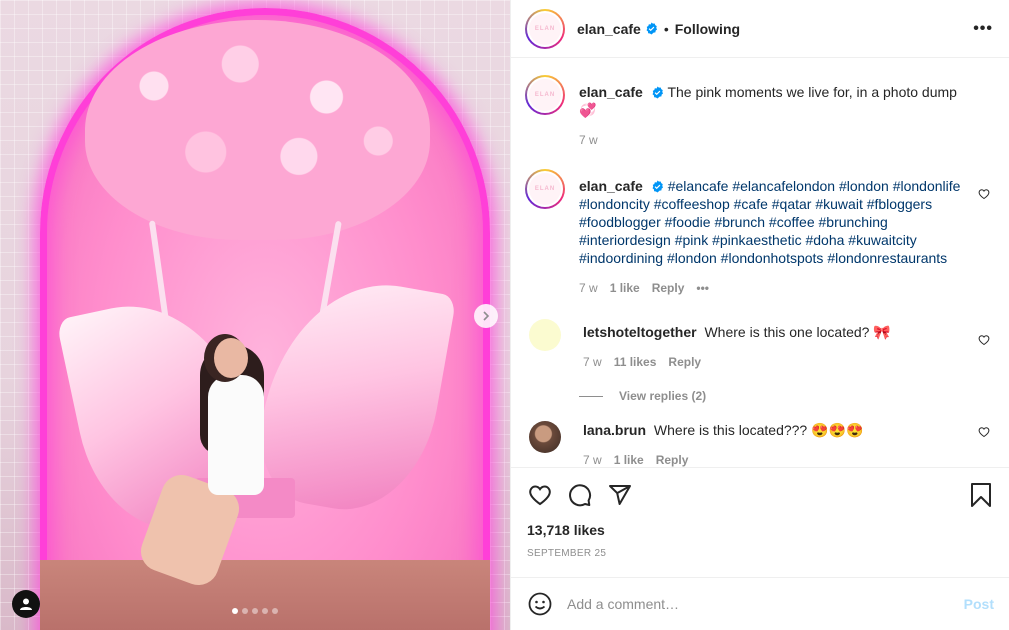 The height and width of the screenshot is (630, 1009). I want to click on user-tag-button, so click(26, 604).